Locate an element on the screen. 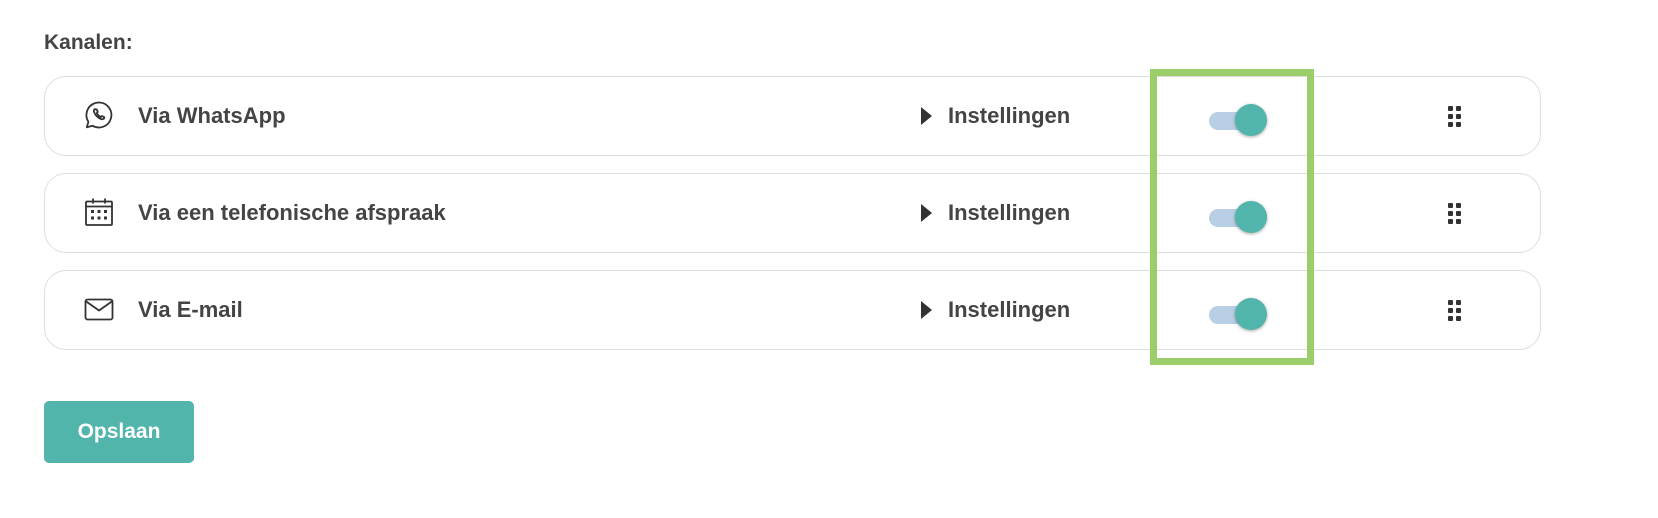 Image resolution: width=1658 pixels, height=518 pixels. settings-toggle-whatsapp: Instellingen is located at coordinates (995, 116).